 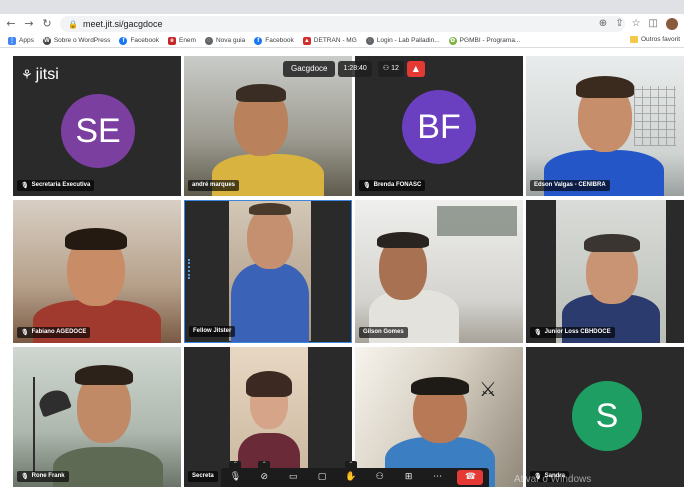 I want to click on drag-handle, so click(x=189, y=269).